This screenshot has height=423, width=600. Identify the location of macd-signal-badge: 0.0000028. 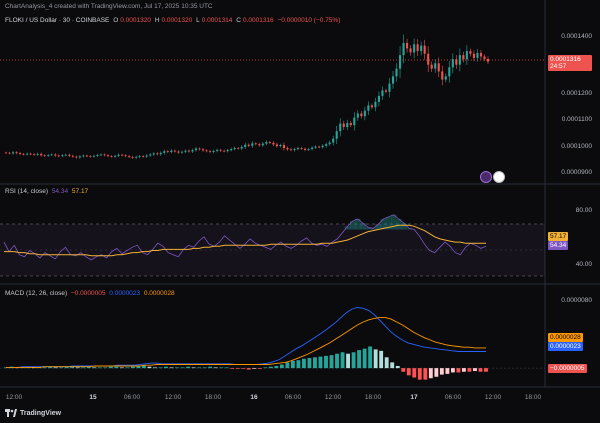
(565, 337).